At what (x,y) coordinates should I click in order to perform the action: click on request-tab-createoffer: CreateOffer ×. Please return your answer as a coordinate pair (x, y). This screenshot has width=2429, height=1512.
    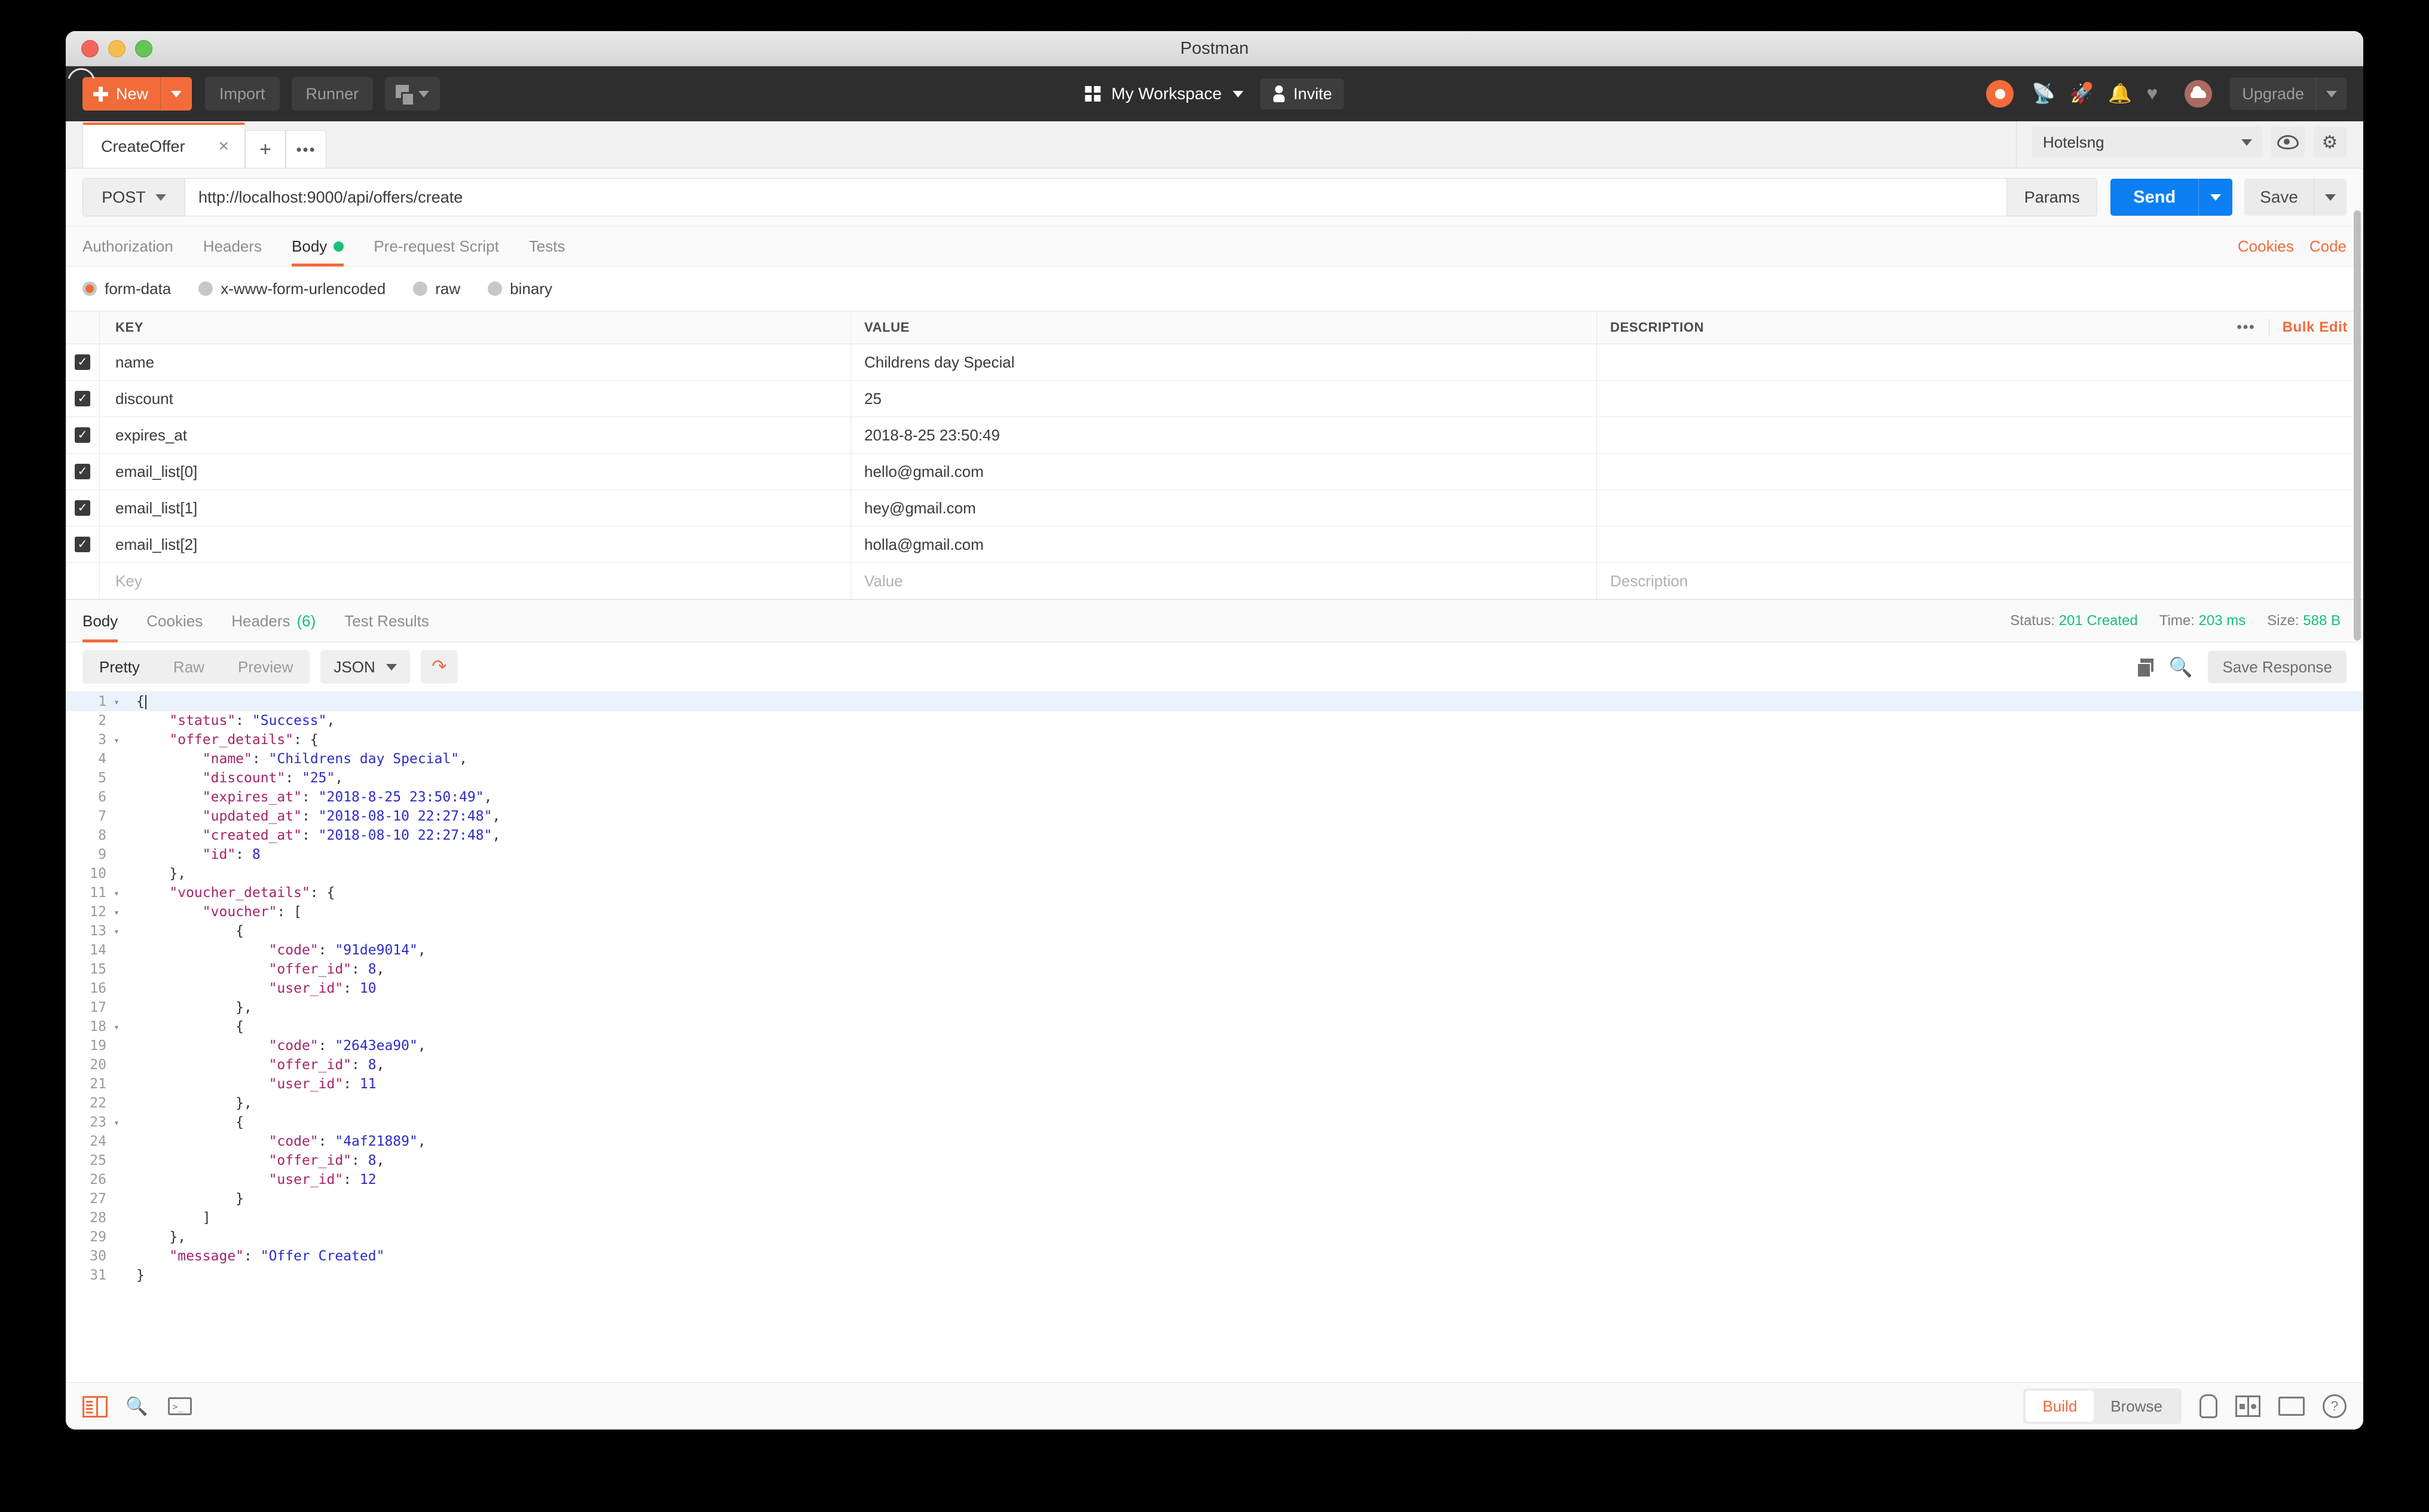
    Looking at the image, I should click on (164, 145).